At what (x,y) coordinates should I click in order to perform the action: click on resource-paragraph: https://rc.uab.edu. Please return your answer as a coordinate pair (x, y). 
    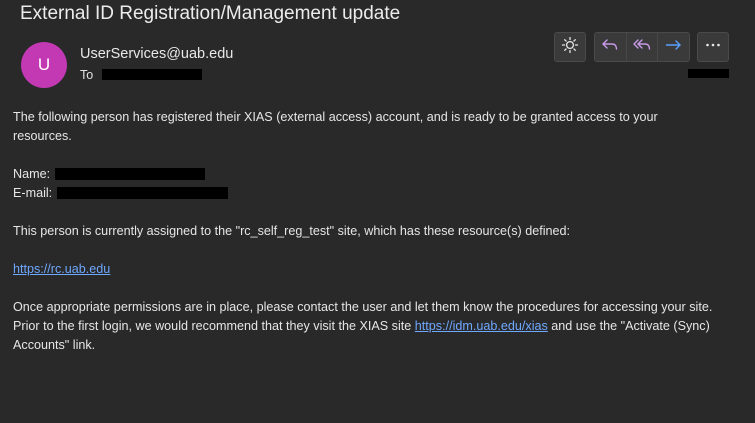
    Looking at the image, I should click on (363, 269).